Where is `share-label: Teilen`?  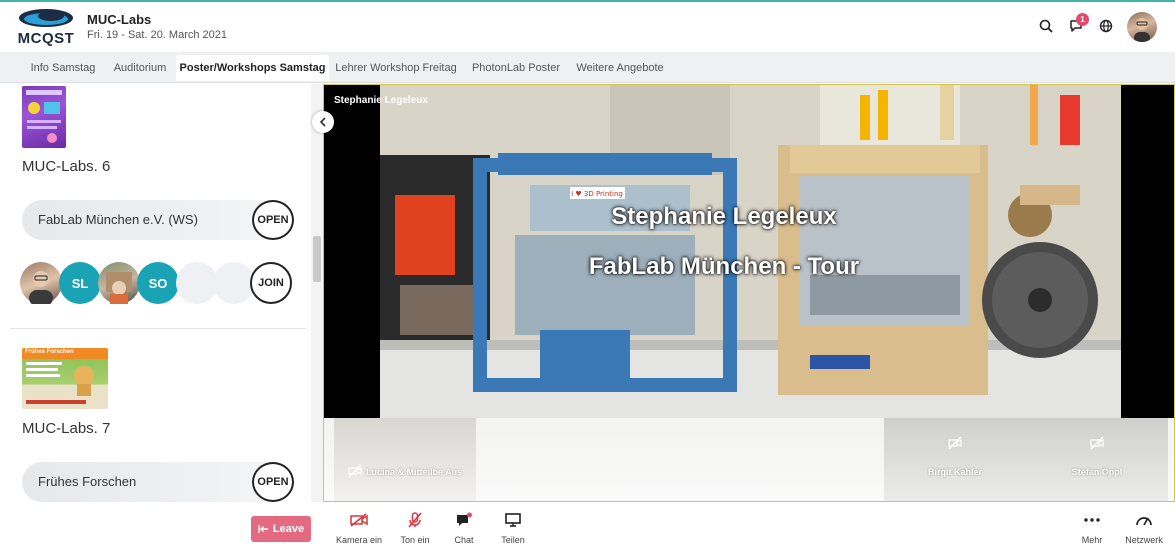
share-label: Teilen is located at coordinates (513, 540).